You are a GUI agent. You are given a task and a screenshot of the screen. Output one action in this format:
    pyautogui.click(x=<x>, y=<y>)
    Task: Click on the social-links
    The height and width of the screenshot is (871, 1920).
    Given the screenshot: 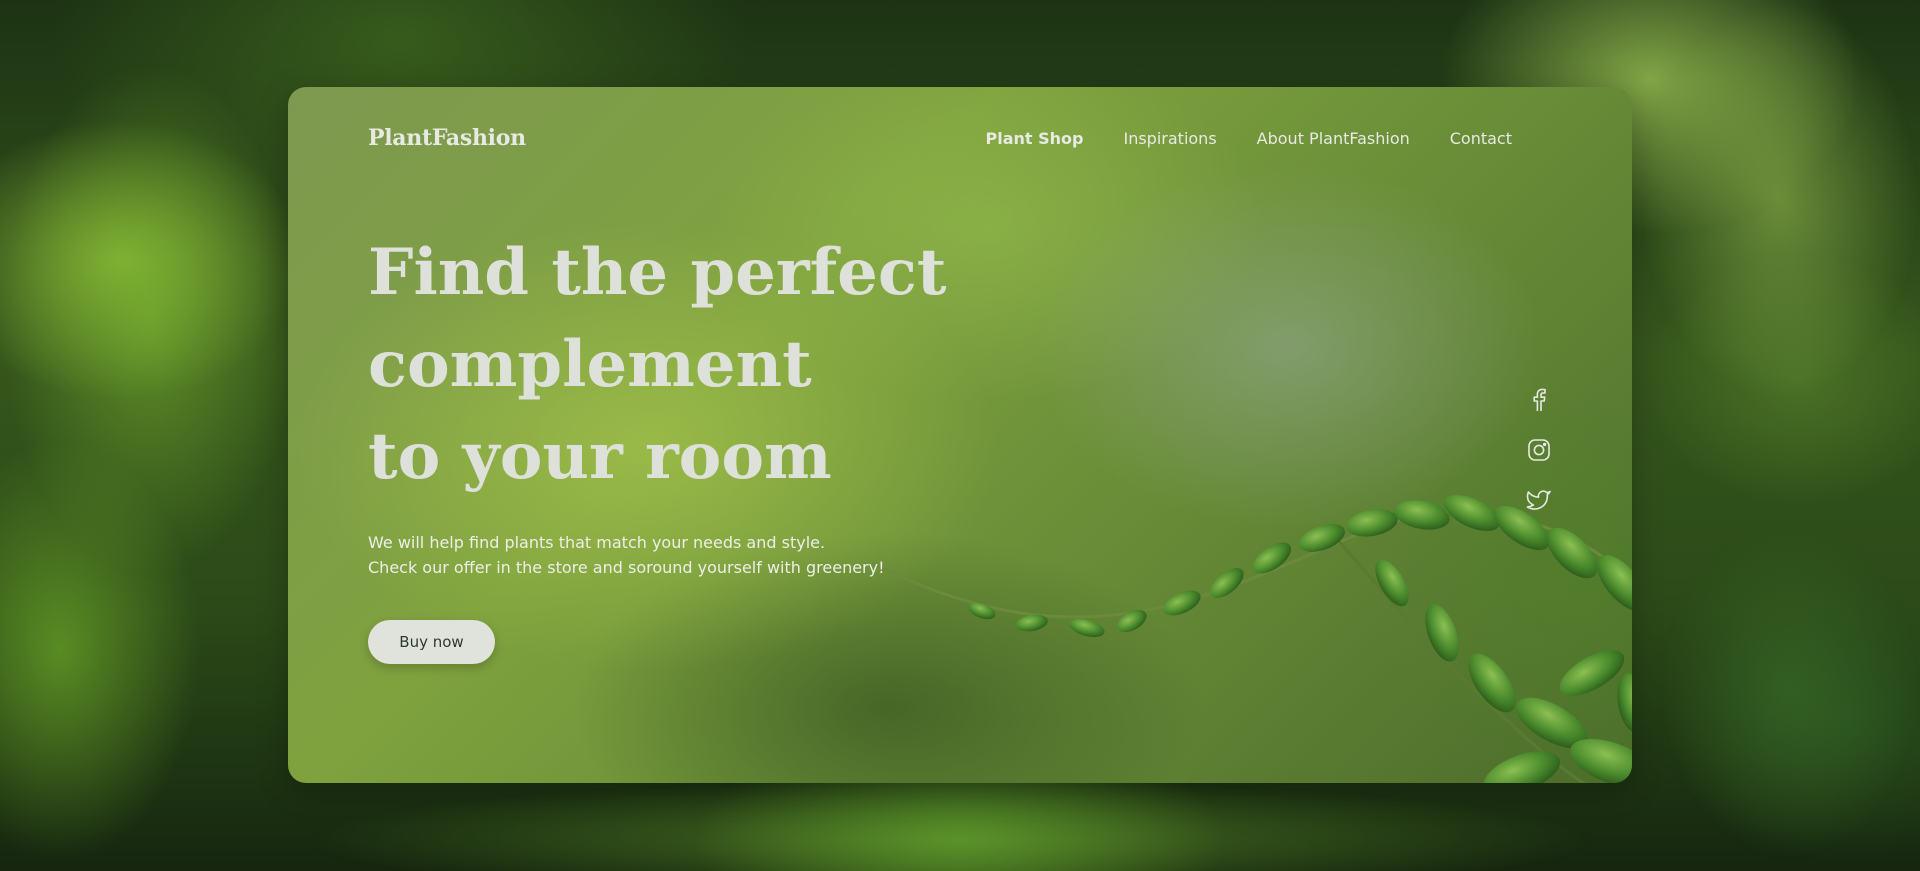 What is the action you would take?
    pyautogui.click(x=1539, y=450)
    